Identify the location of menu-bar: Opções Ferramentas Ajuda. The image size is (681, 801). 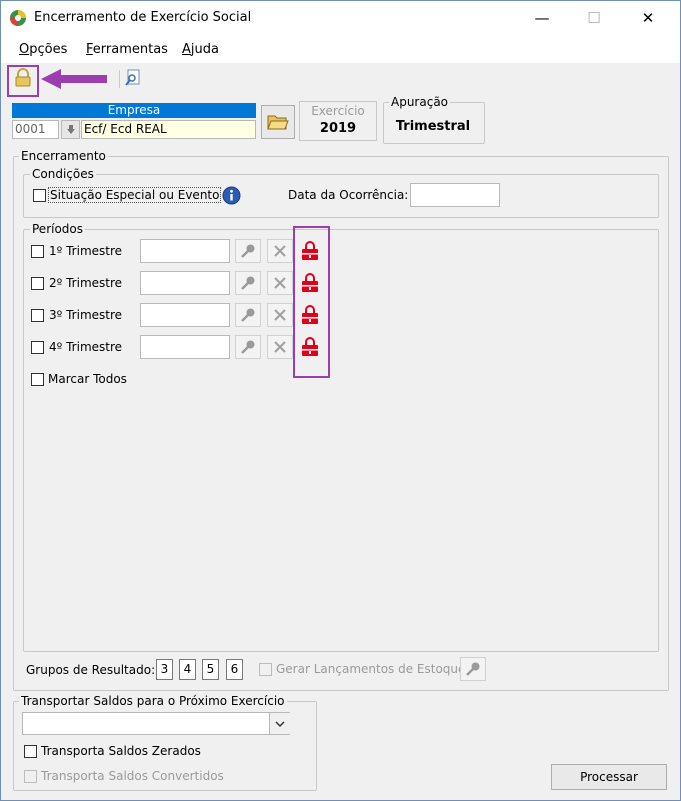
(340, 49).